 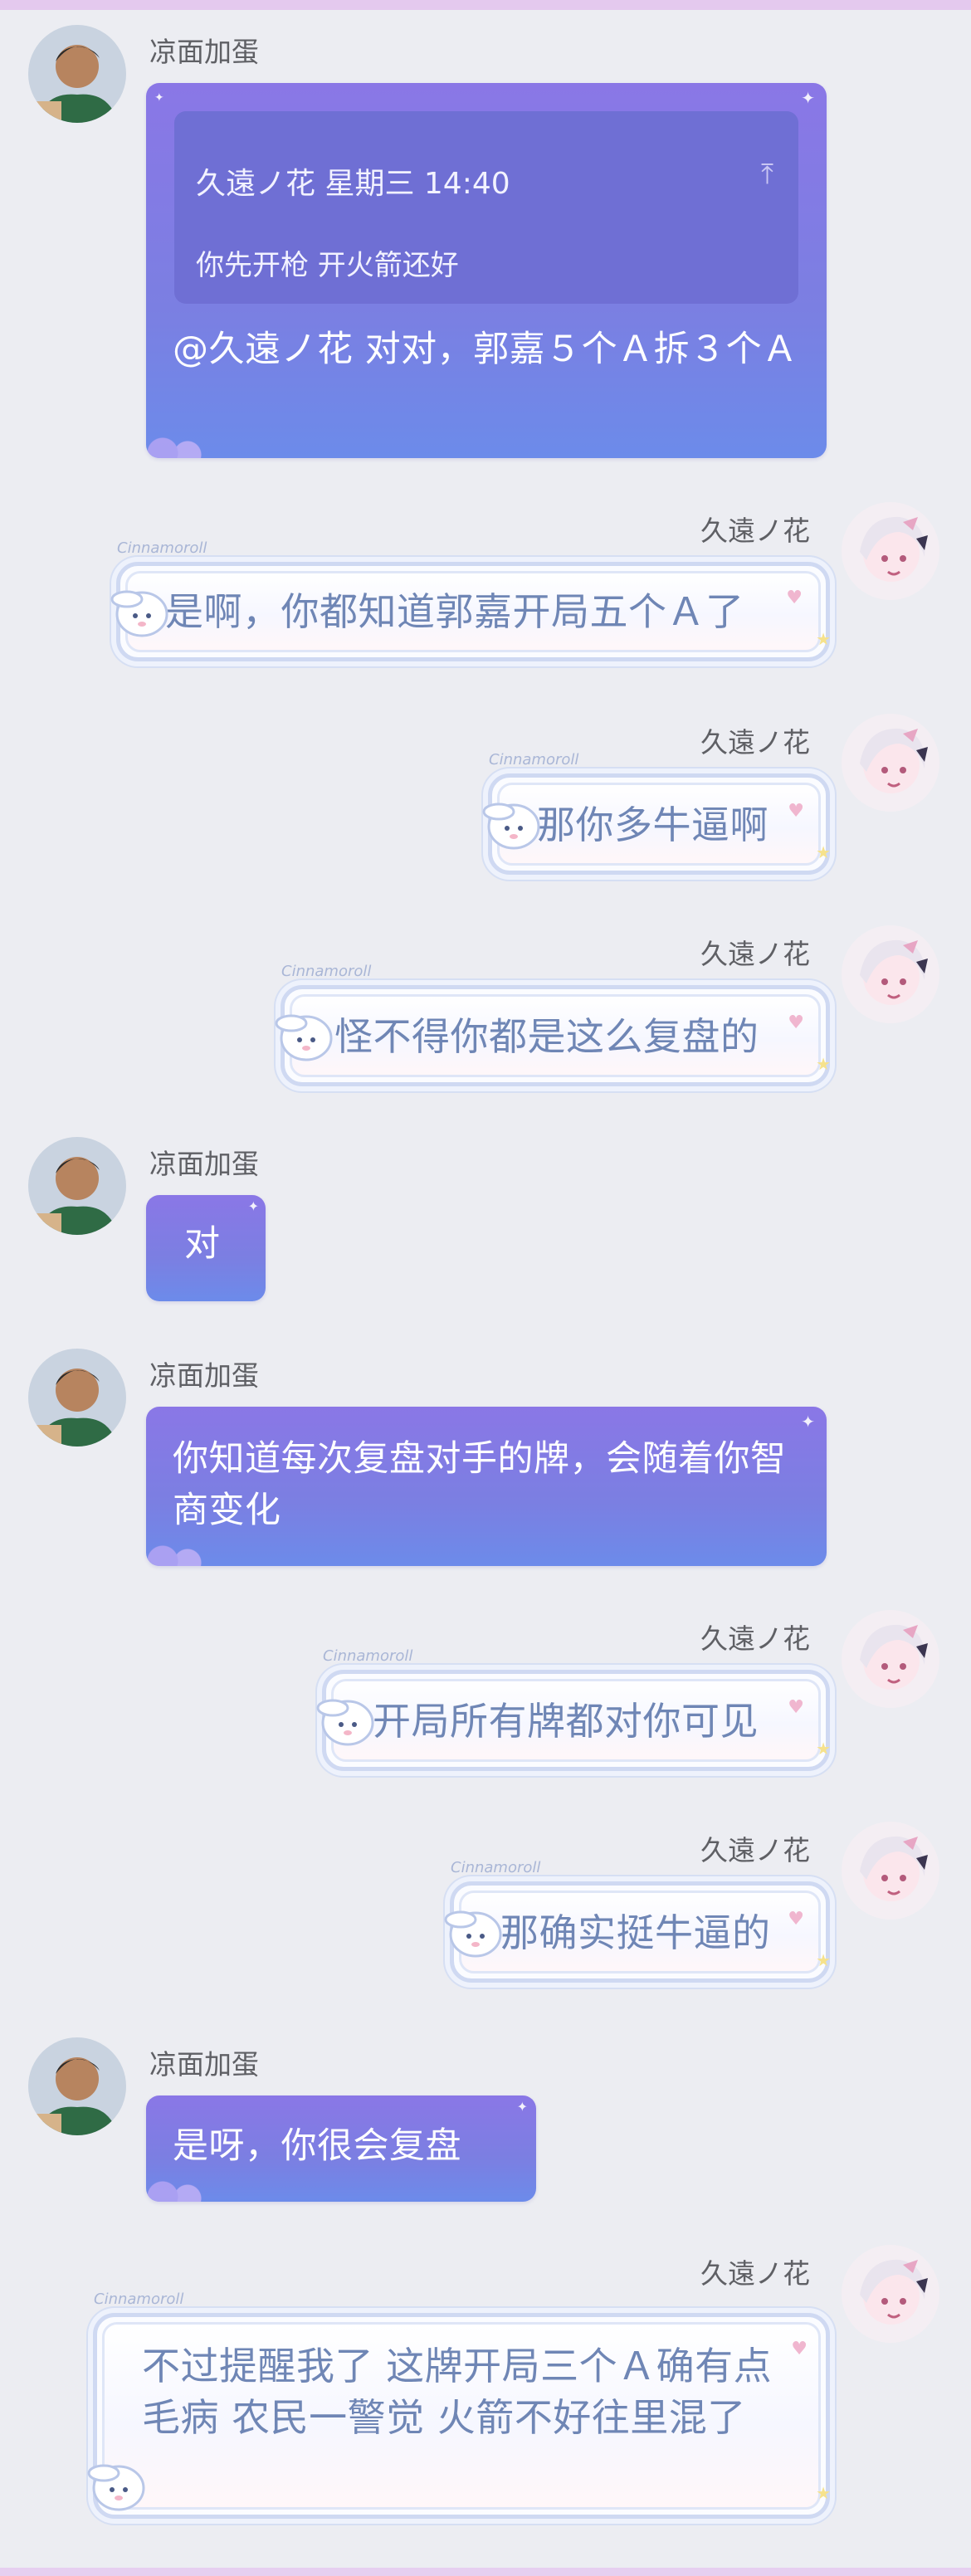 What do you see at coordinates (454, 612) in the screenshot?
I see `message-text: 是啊，你都知道郭嘉开局五个Ａ了` at bounding box center [454, 612].